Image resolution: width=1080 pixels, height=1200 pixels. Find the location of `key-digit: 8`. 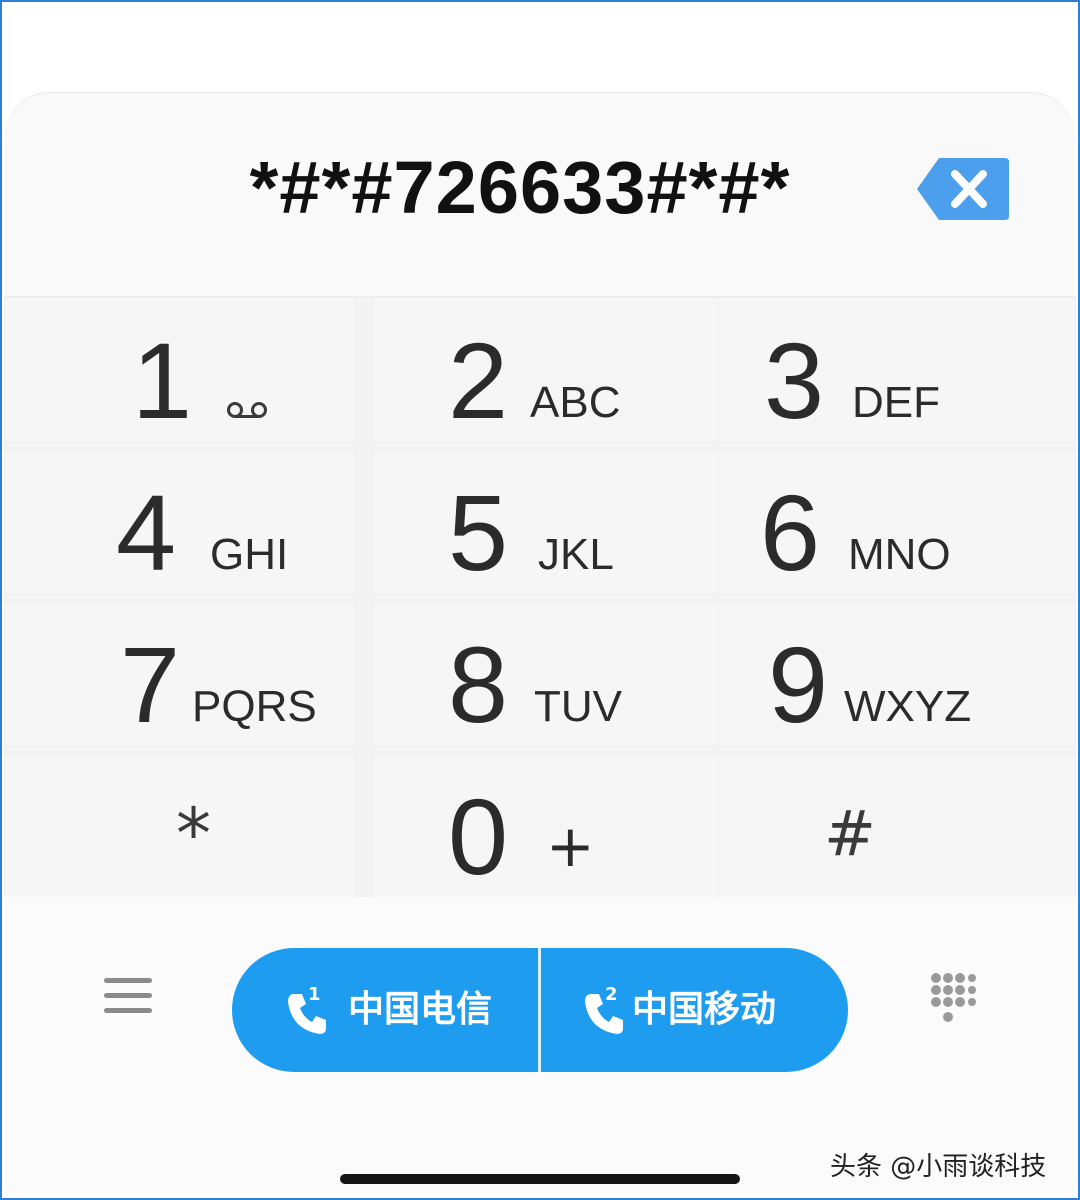

key-digit: 8 is located at coordinates (478, 684).